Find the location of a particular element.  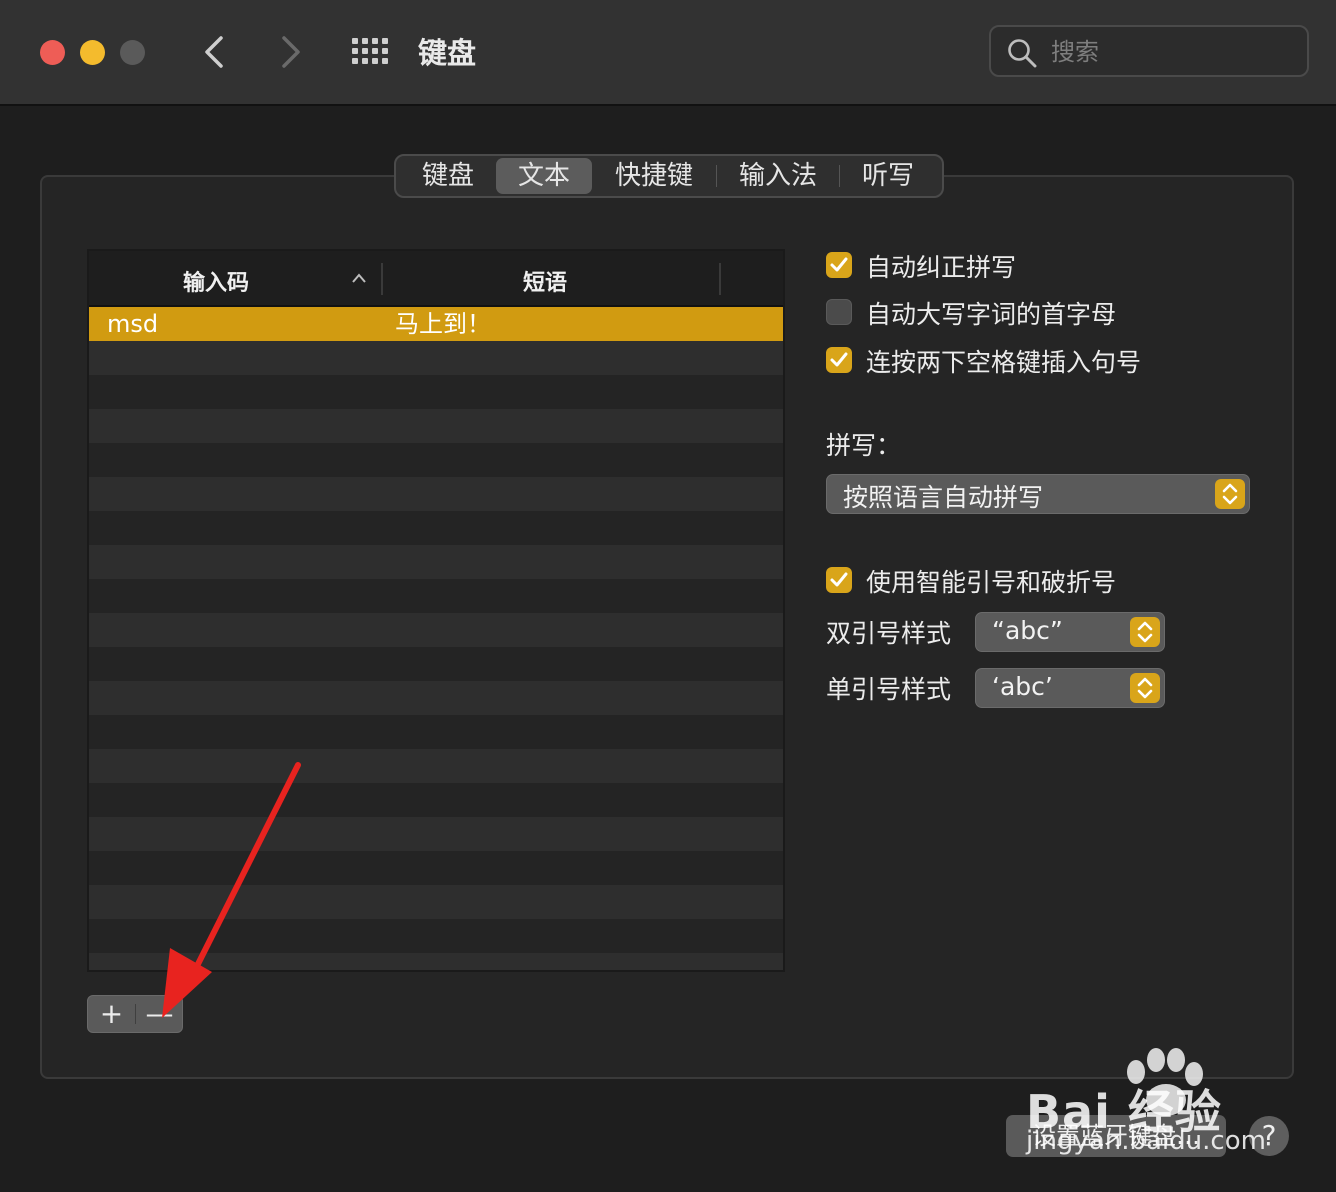

double-quote-style-label: 双引号样式 is located at coordinates (889, 633).